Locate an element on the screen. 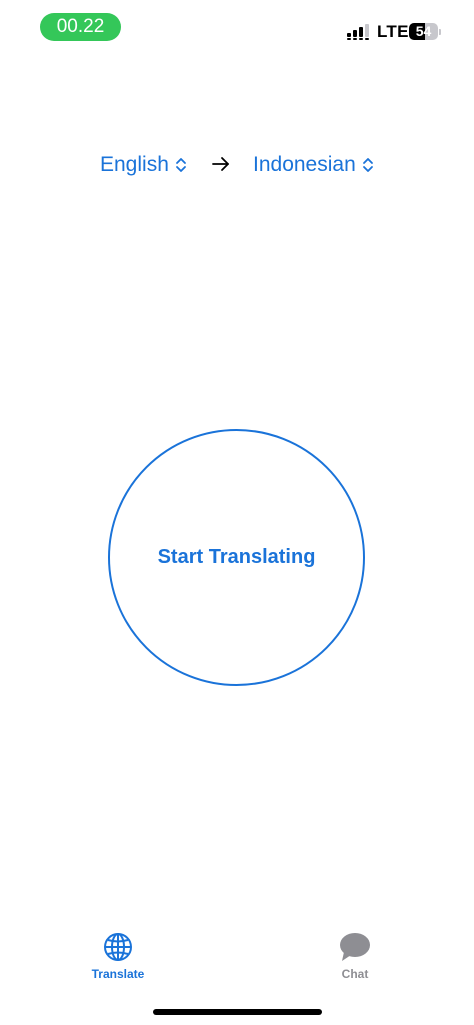 This screenshot has height=1025, width=474. start-translating-button: Start Translating is located at coordinates (236, 557).